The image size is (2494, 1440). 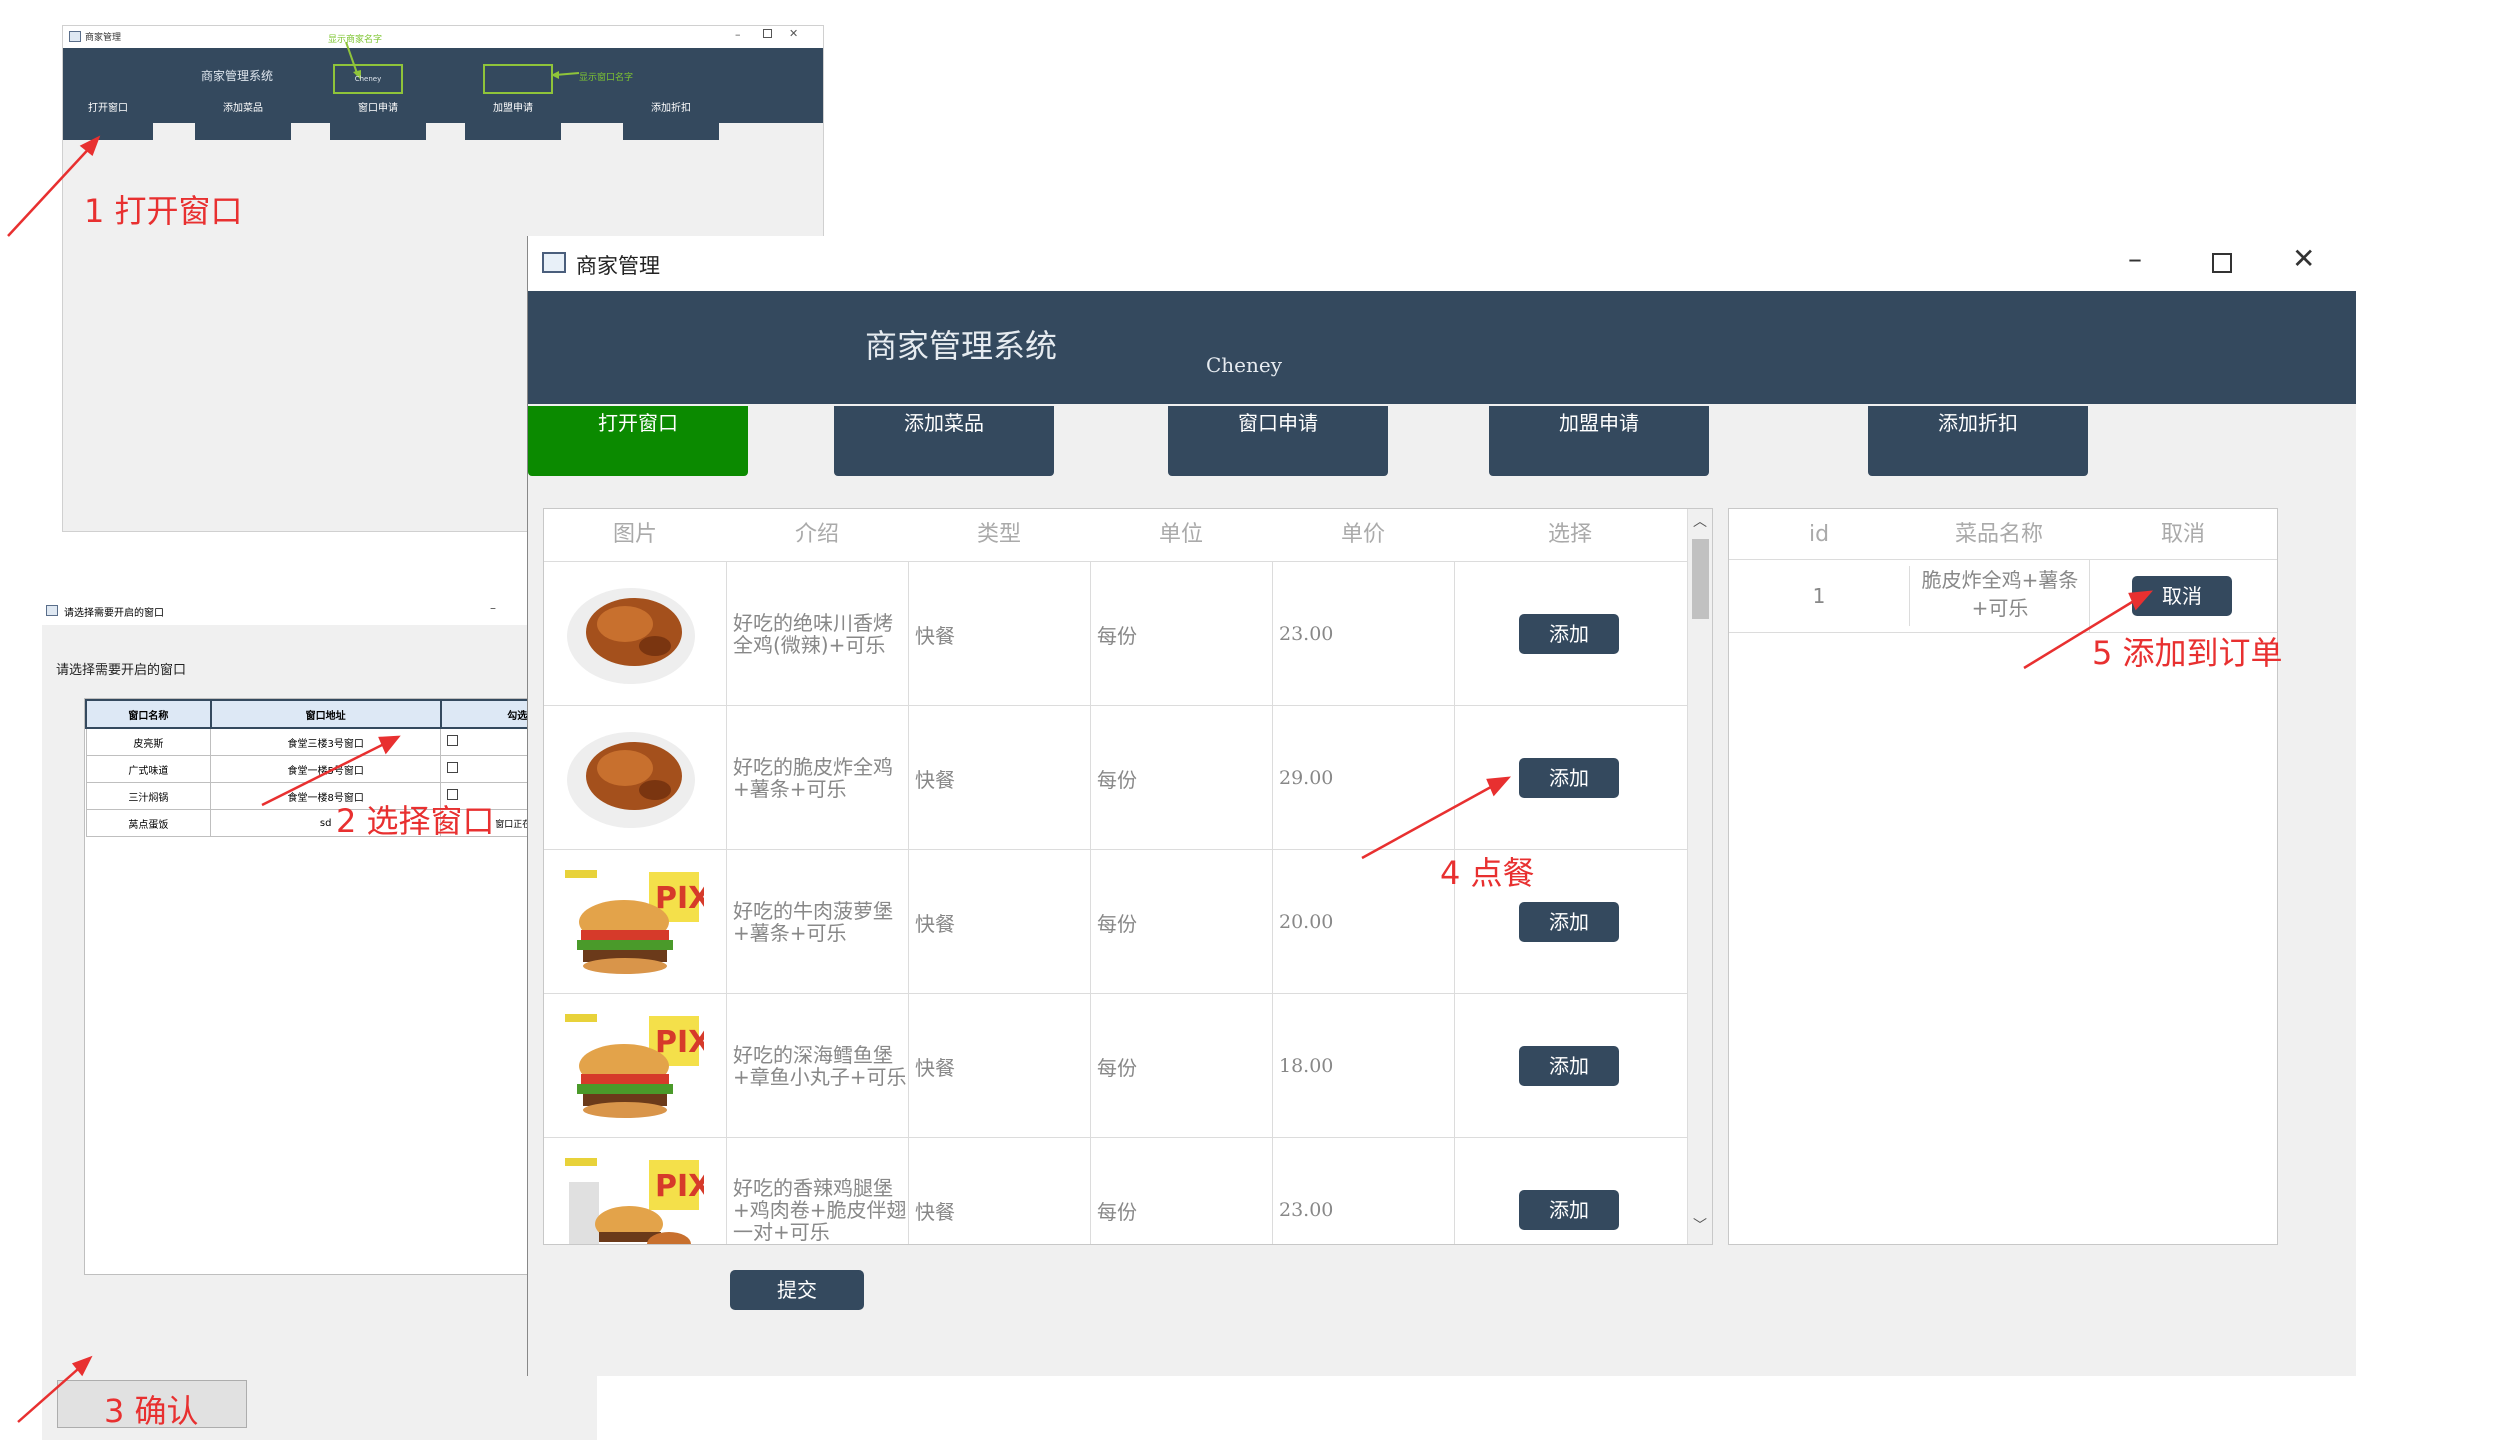 What do you see at coordinates (151, 1411) in the screenshot?
I see `annotation-3: 3 确认` at bounding box center [151, 1411].